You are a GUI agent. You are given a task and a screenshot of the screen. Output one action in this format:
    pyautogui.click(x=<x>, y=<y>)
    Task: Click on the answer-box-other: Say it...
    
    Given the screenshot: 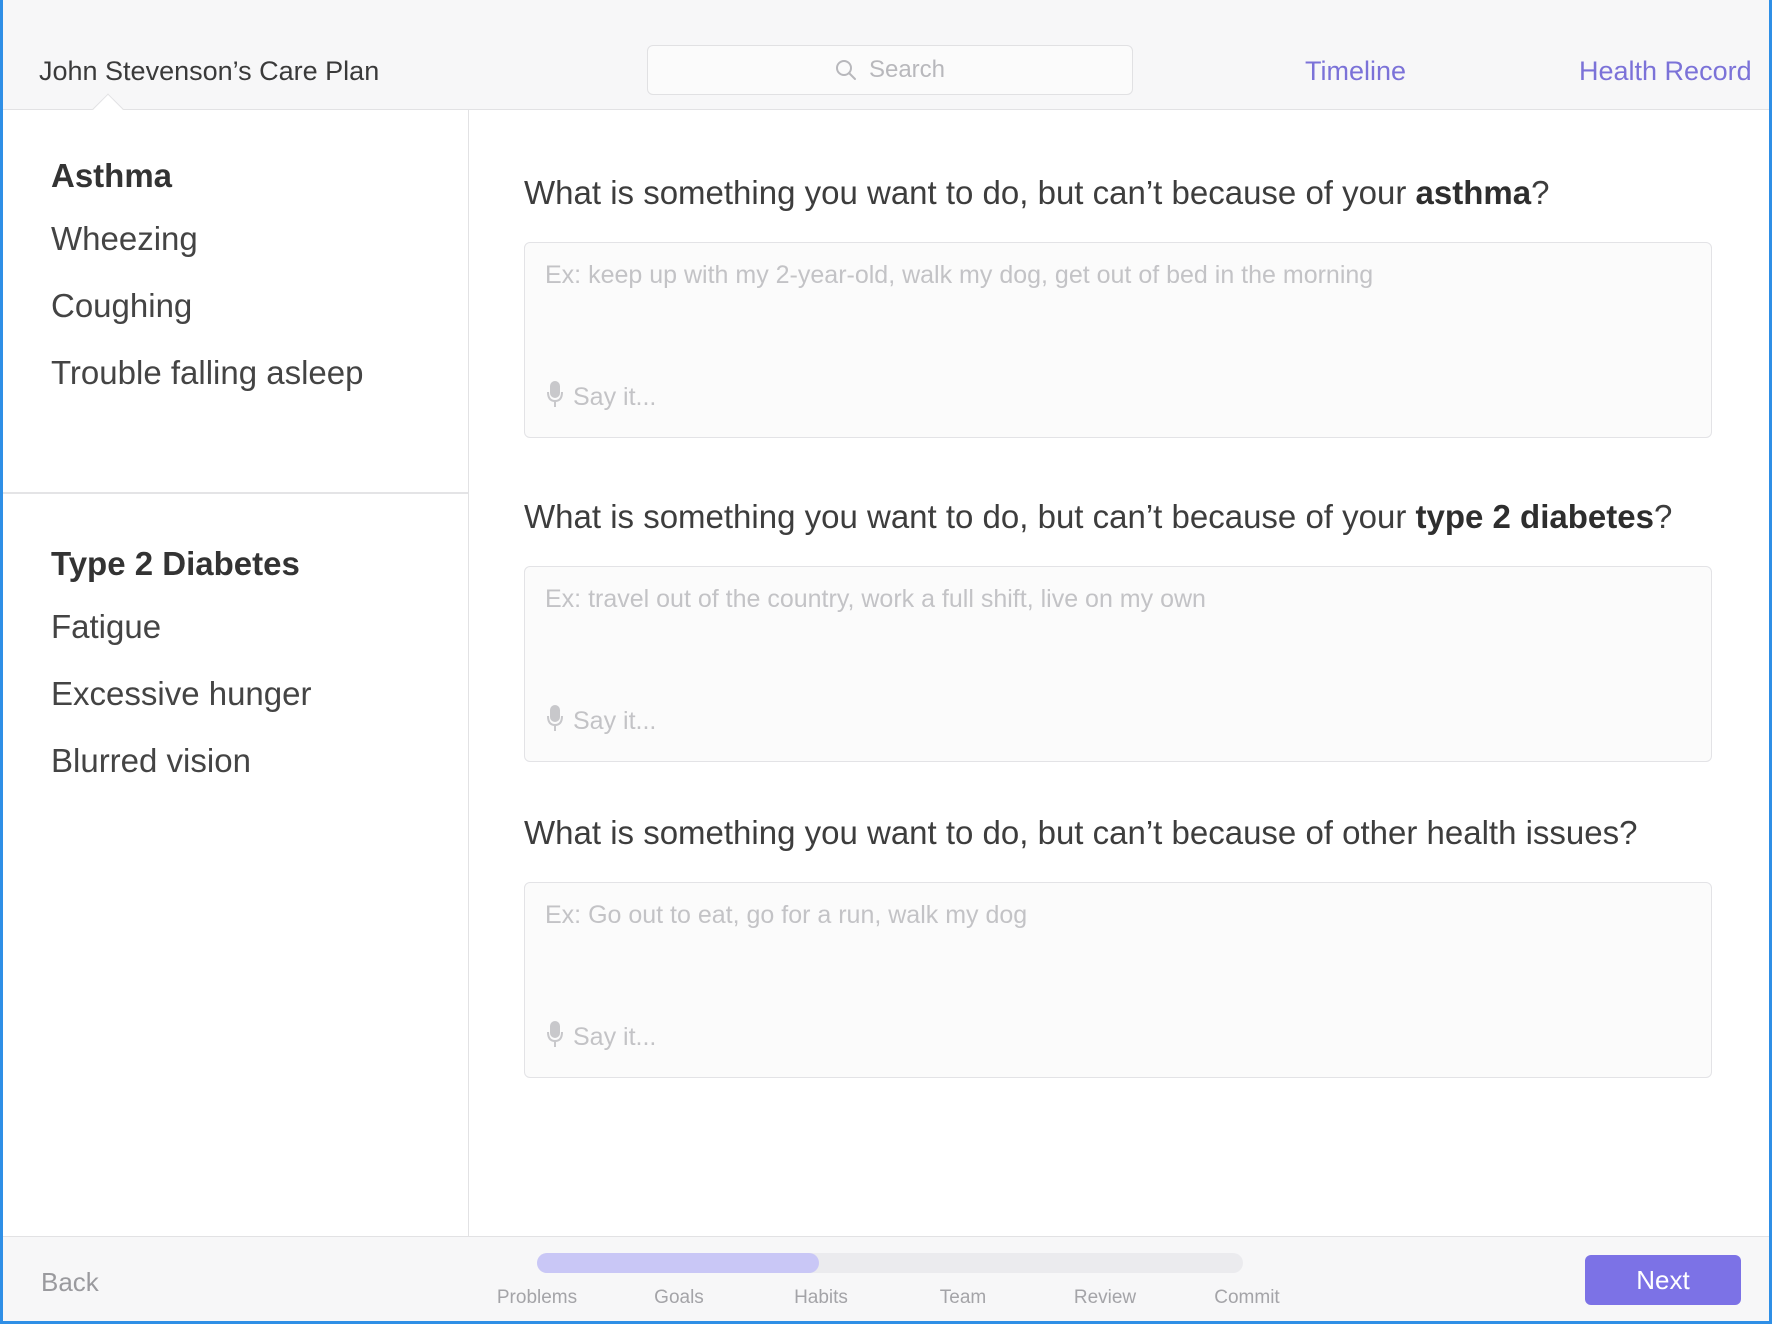 What is the action you would take?
    pyautogui.click(x=1118, y=980)
    